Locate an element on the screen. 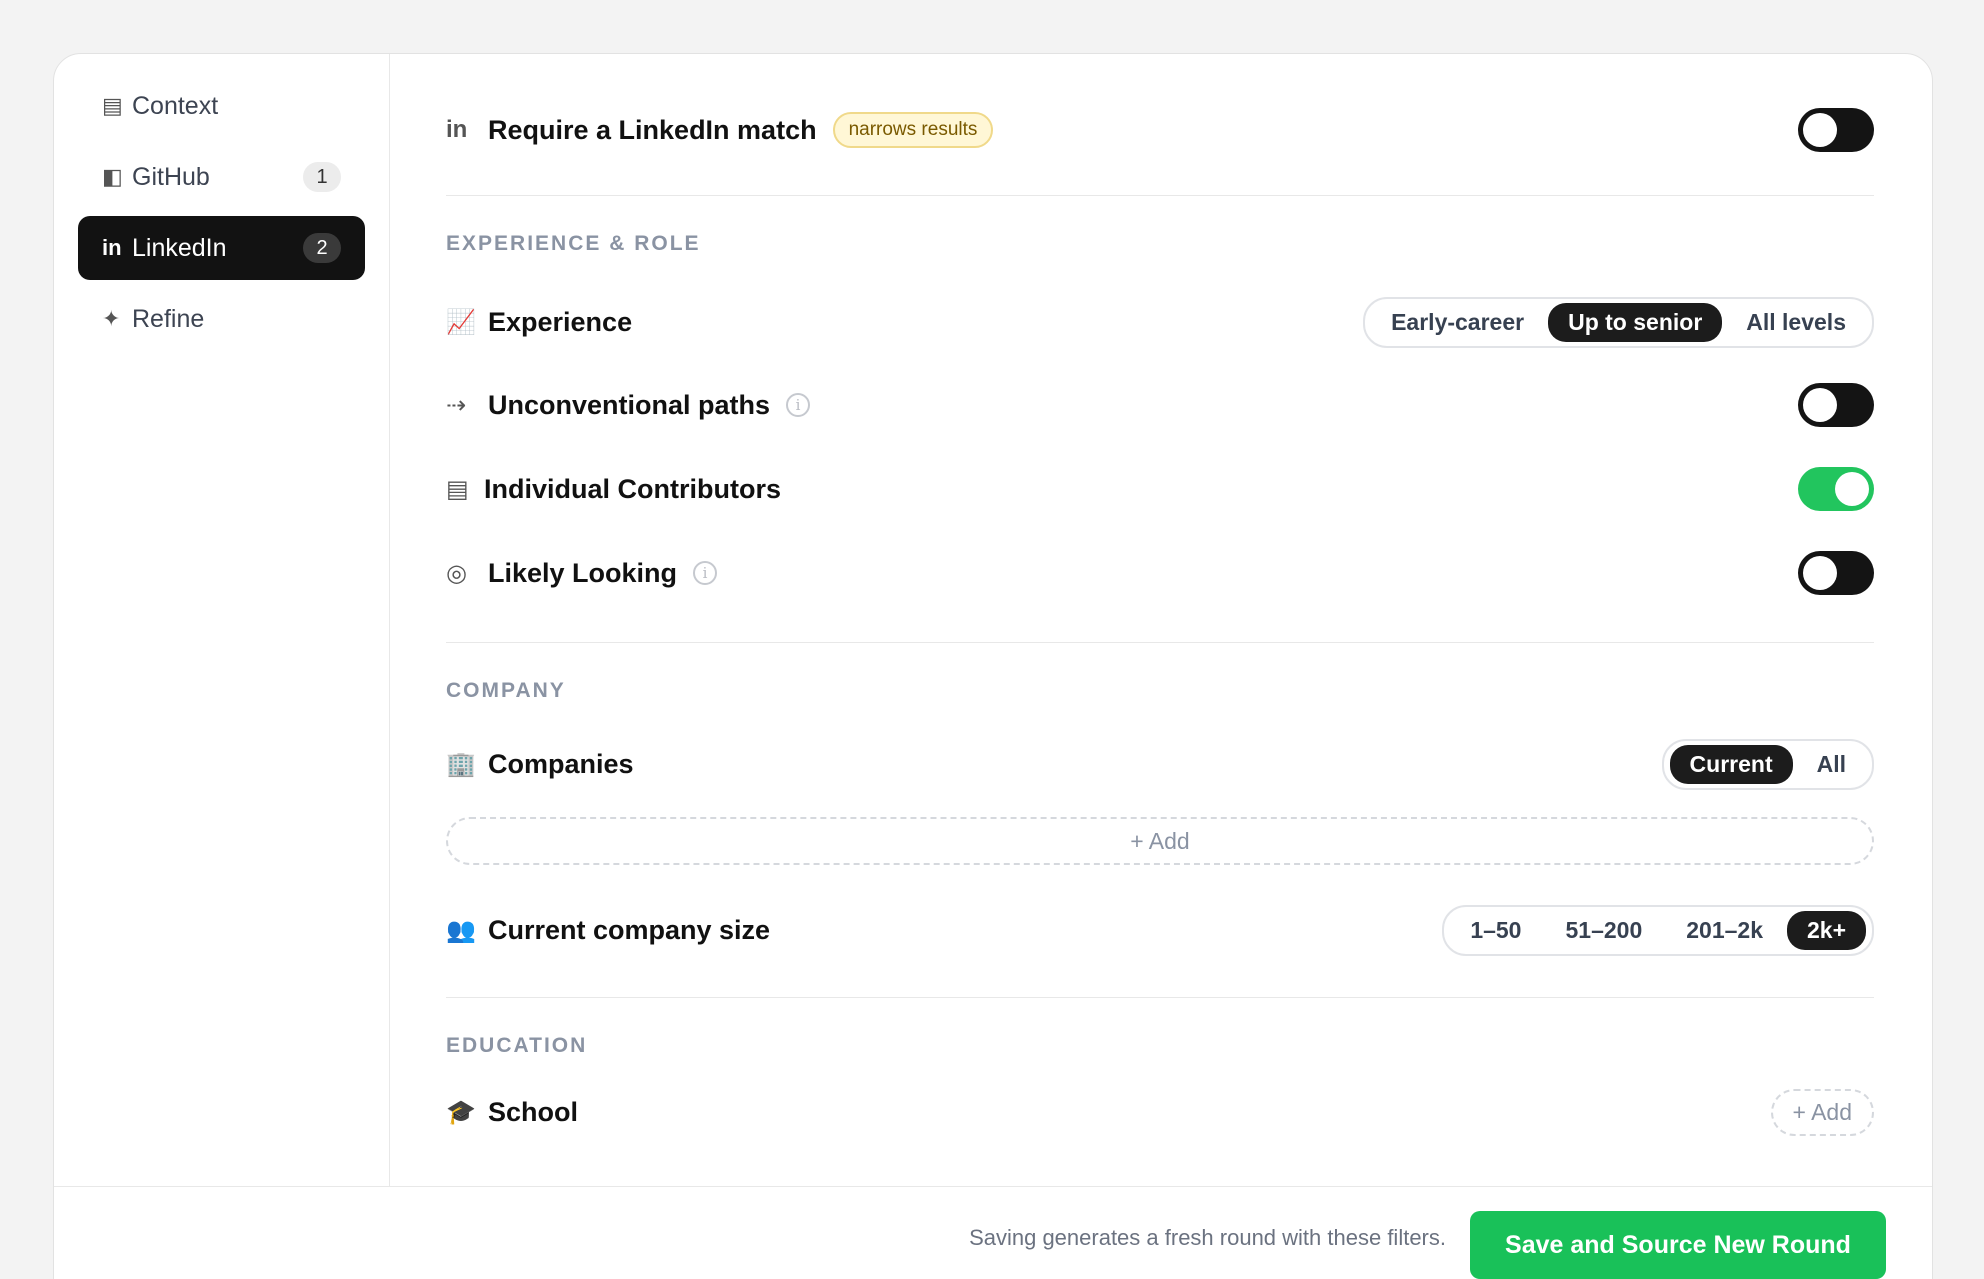  sidebar-item-label: Context is located at coordinates (175, 105).